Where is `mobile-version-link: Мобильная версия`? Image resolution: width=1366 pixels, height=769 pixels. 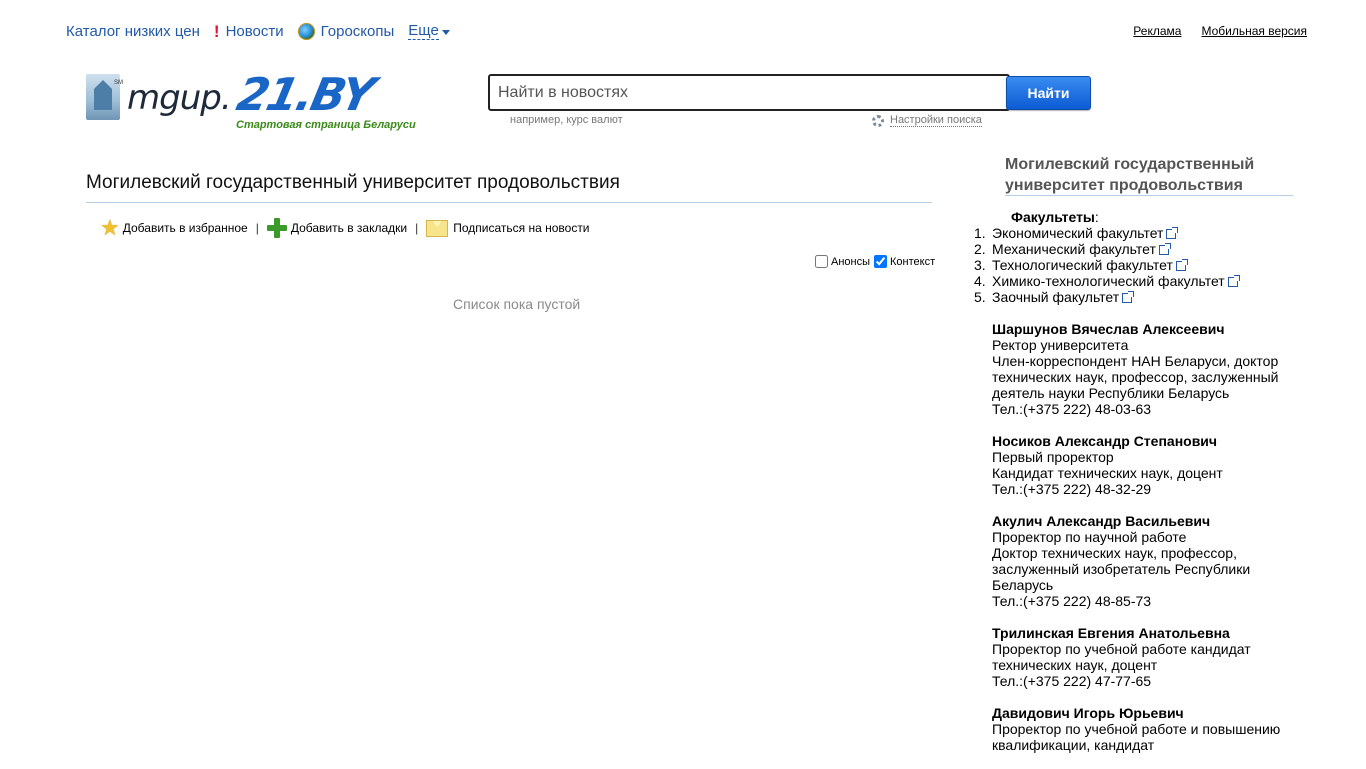
mobile-version-link: Мобильная версия is located at coordinates (1254, 31).